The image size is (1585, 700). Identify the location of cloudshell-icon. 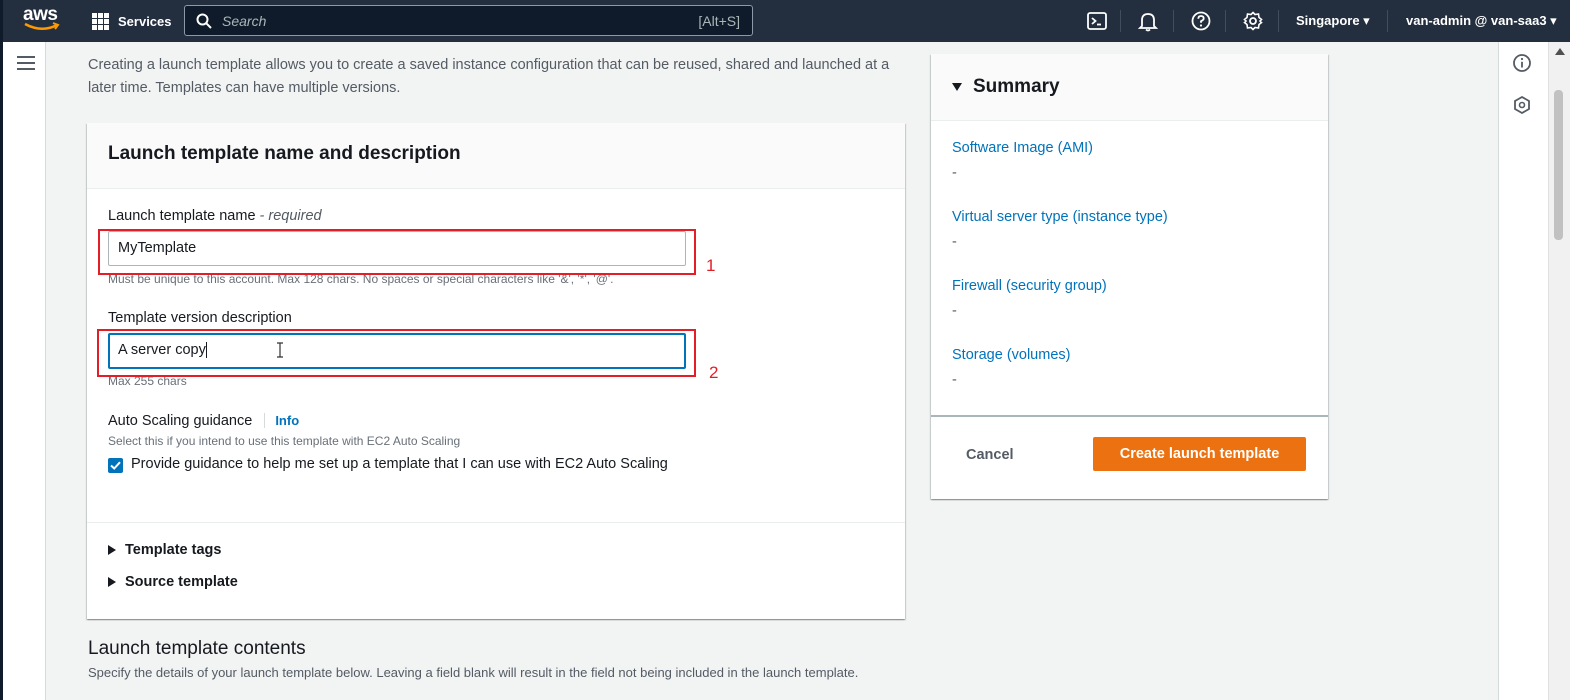
(1097, 21).